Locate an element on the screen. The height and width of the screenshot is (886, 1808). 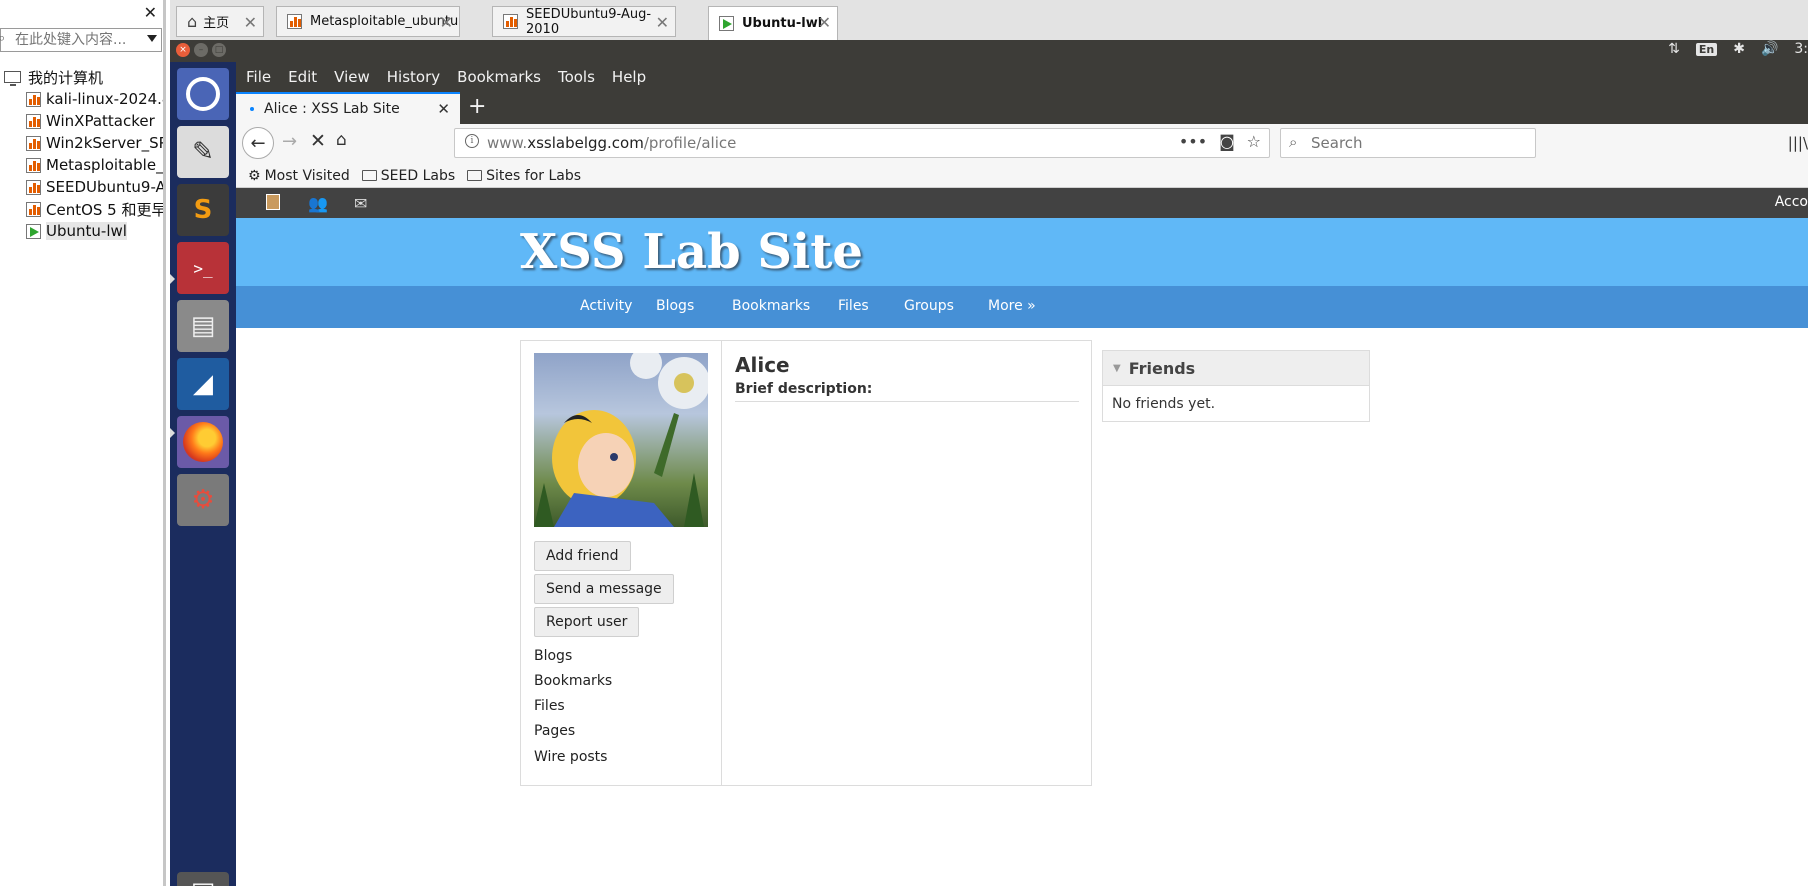
bookmark-seed-labs: SEED Labs is located at coordinates (408, 176).